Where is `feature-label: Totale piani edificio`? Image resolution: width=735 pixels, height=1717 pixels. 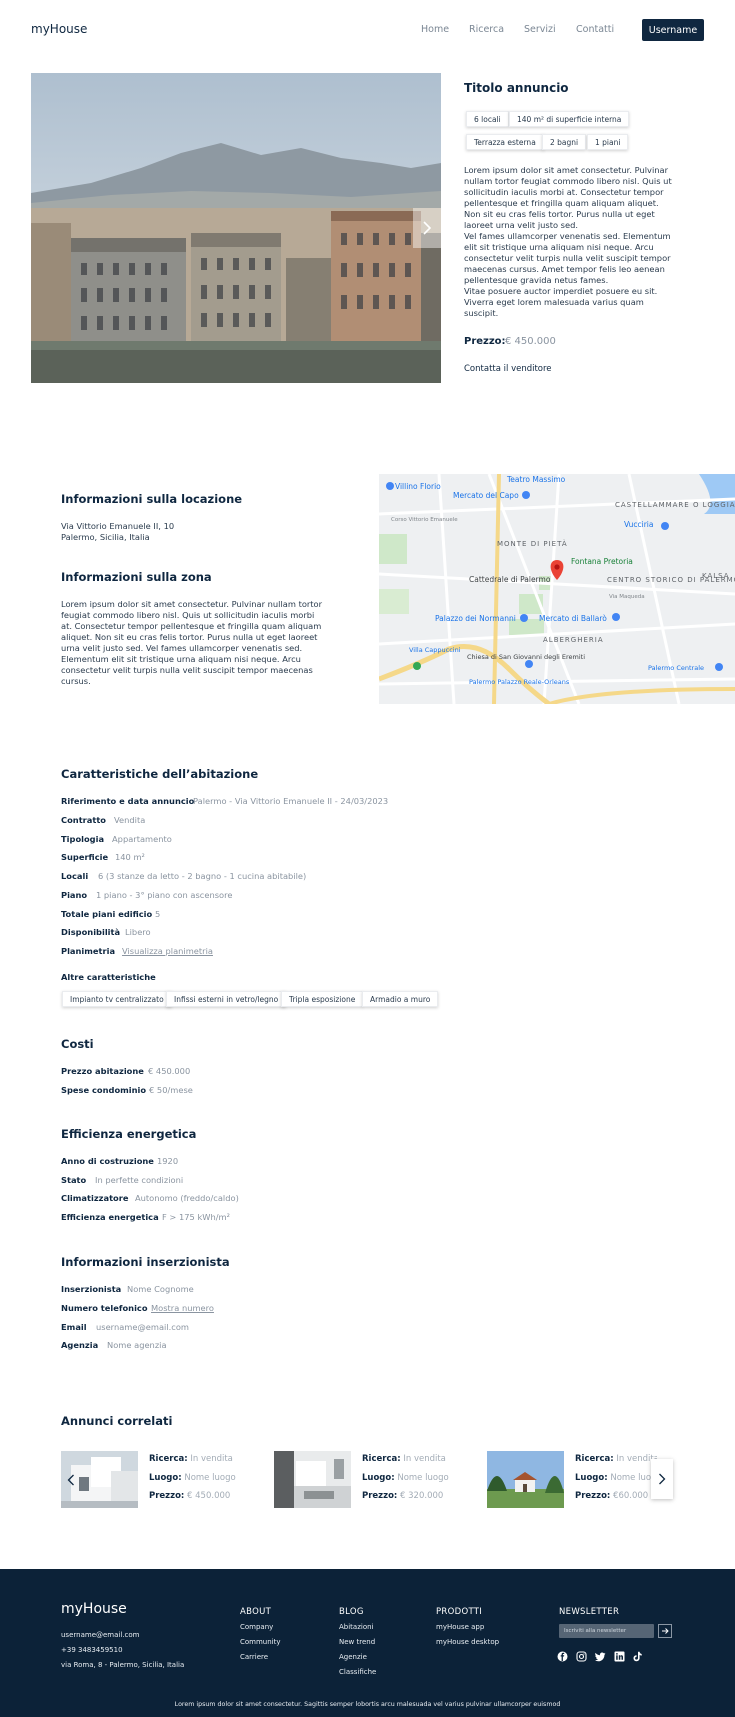 feature-label: Totale piani edificio is located at coordinates (107, 914).